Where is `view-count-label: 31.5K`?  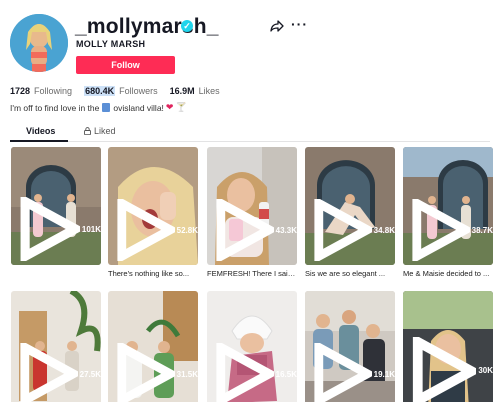
view-count-label: 31.5K is located at coordinates (187, 374).